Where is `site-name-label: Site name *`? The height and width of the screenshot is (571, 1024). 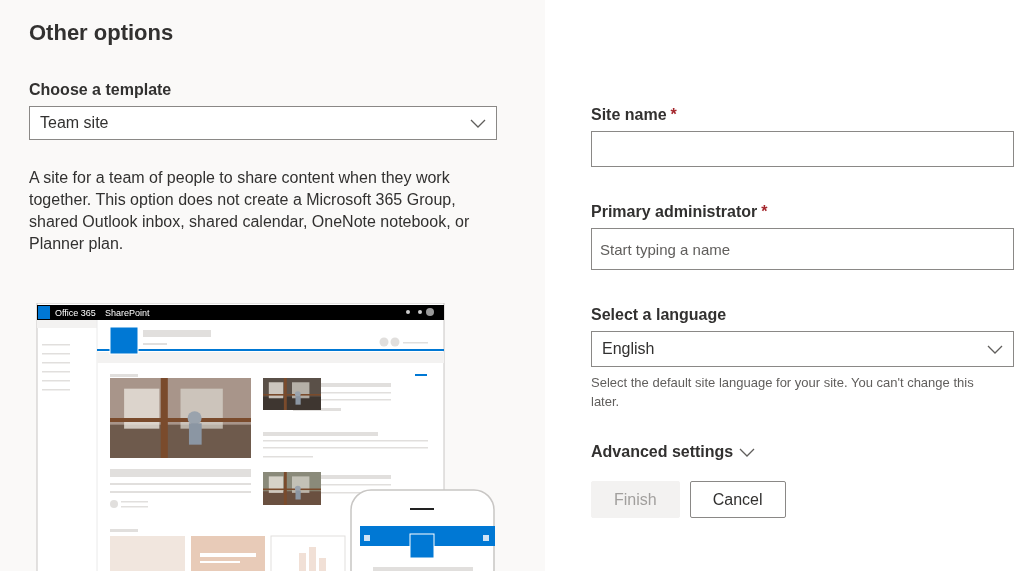 site-name-label: Site name * is located at coordinates (634, 115).